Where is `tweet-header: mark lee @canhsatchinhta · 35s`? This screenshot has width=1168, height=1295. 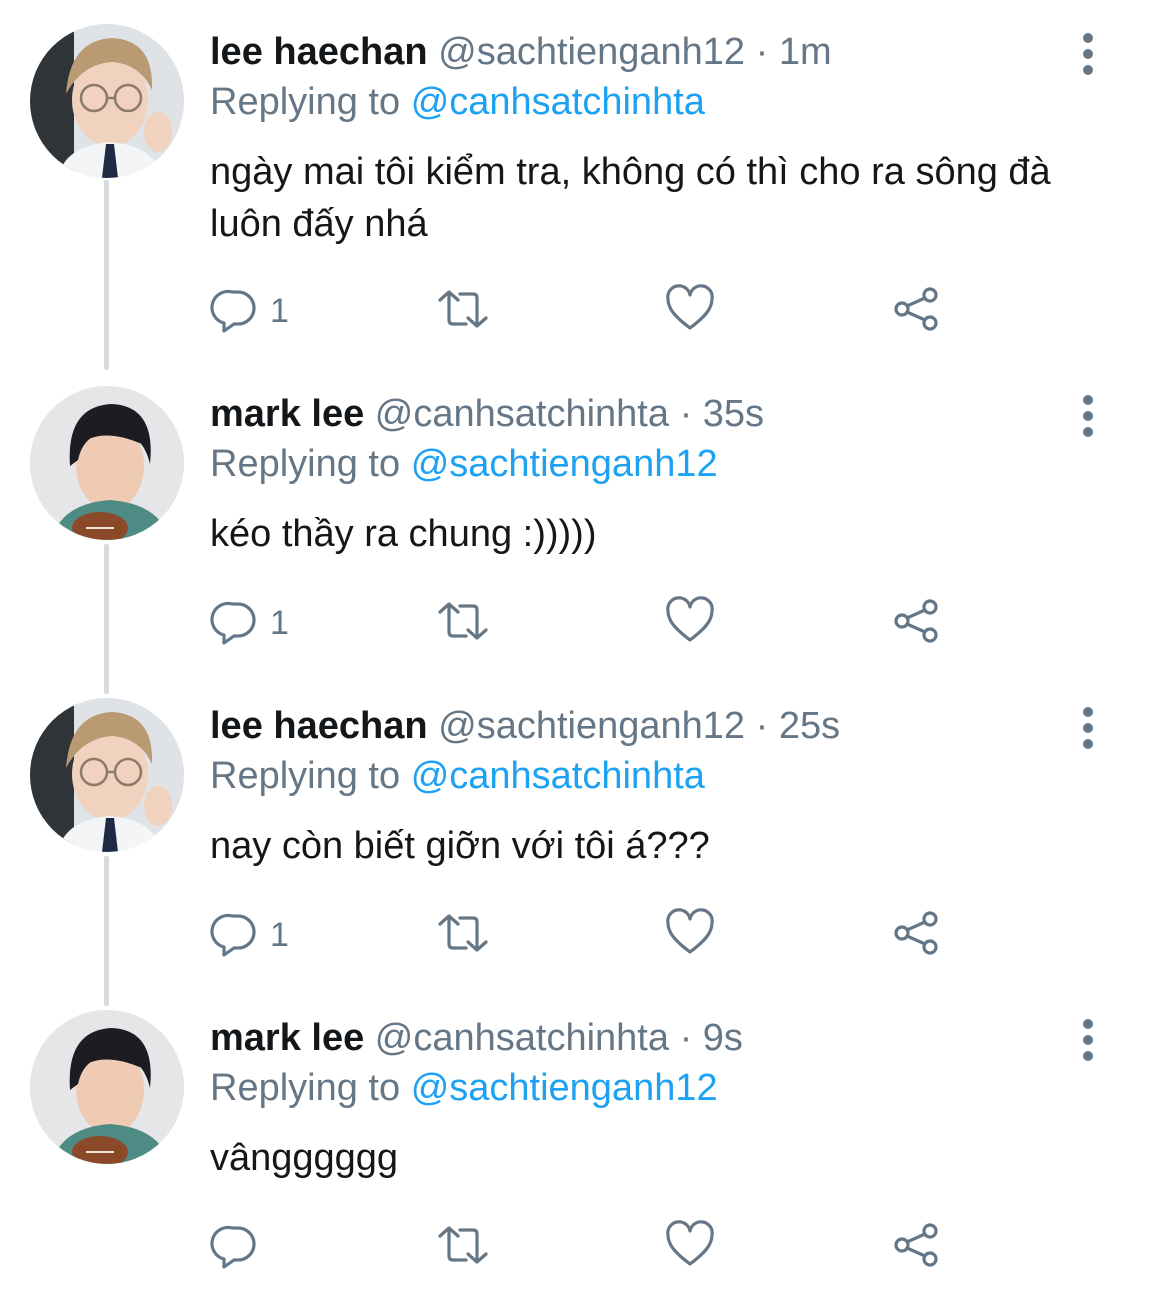 tweet-header: mark lee @canhsatchinhta · 35s is located at coordinates (487, 414).